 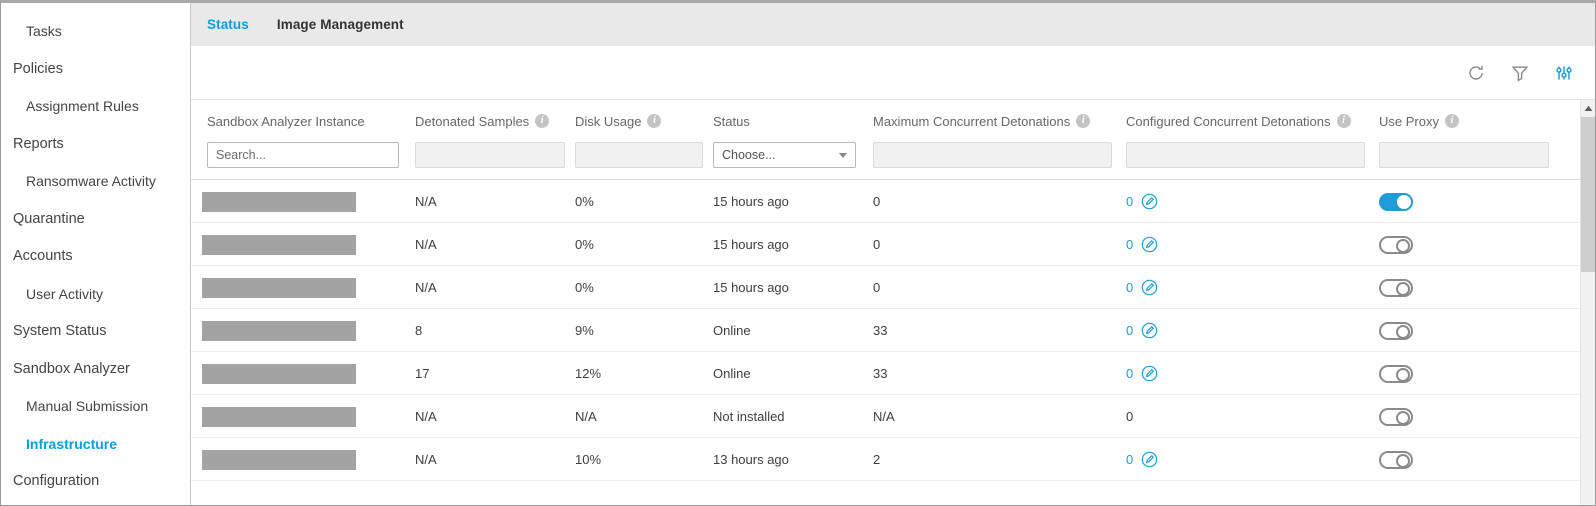 What do you see at coordinates (972, 121) in the screenshot?
I see `column-header-text: Maximum Concurrent Detonations` at bounding box center [972, 121].